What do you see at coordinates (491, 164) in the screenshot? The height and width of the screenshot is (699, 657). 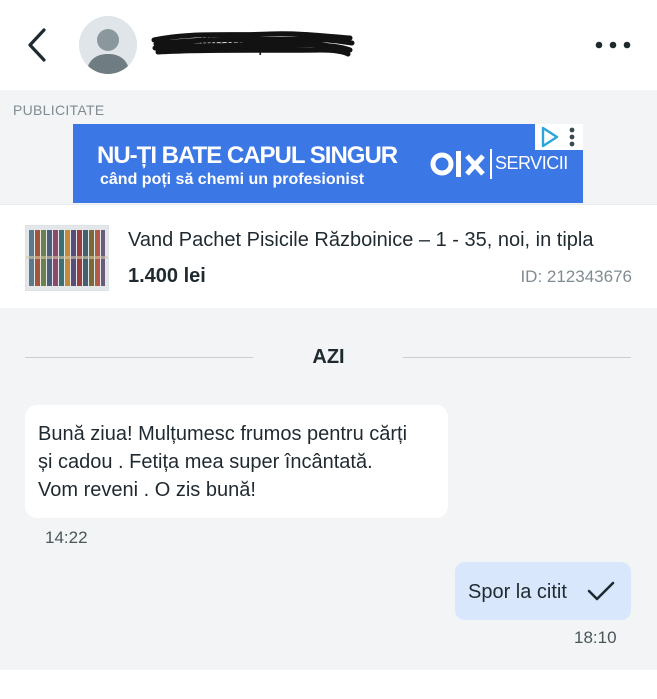 I see `ad-separator` at bounding box center [491, 164].